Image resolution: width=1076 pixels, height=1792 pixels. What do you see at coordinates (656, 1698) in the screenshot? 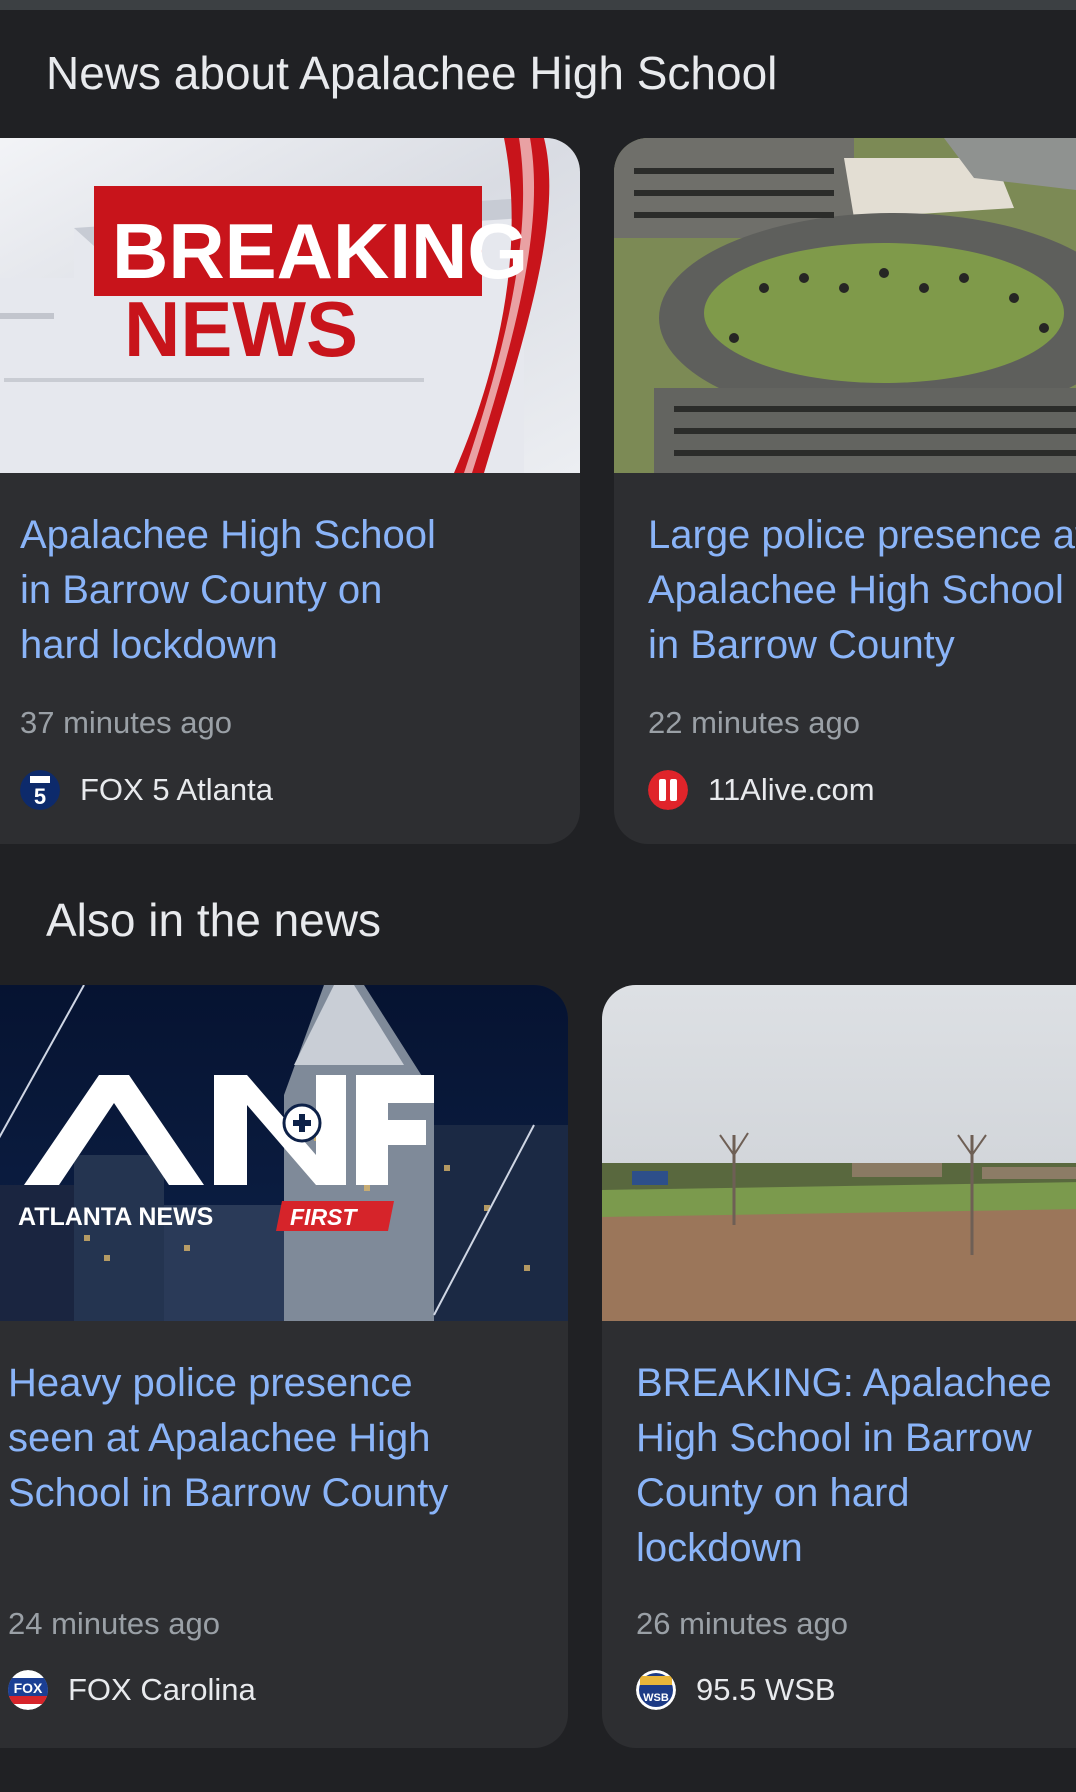
I see `svg-text: WSB` at bounding box center [656, 1698].